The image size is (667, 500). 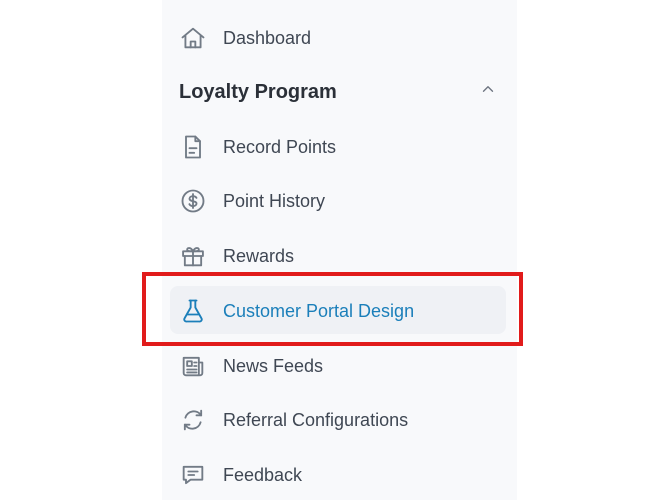 What do you see at coordinates (193, 420) in the screenshot?
I see `refresh-icon` at bounding box center [193, 420].